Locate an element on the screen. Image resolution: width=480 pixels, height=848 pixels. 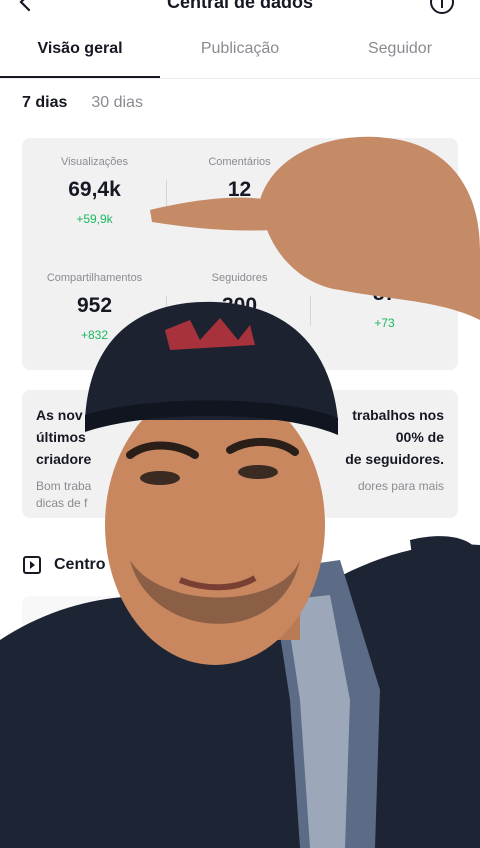
stat-hidden is located at coordinates (384, 161).